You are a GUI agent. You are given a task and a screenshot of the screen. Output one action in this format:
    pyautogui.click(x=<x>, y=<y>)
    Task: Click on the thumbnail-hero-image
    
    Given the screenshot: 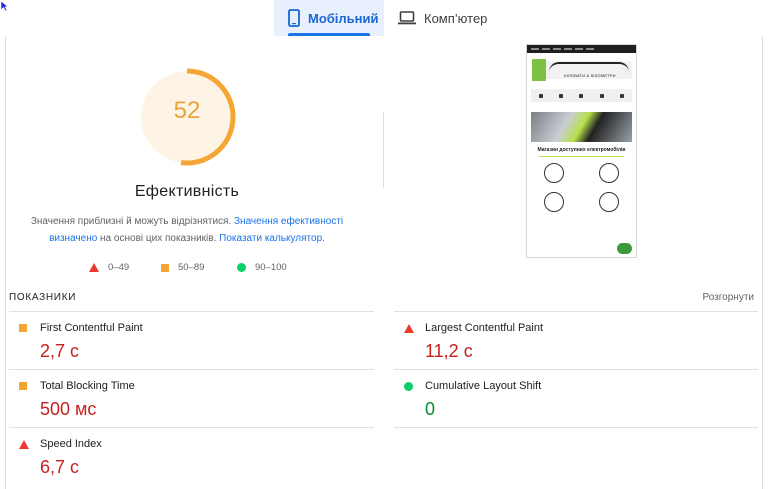 What is the action you would take?
    pyautogui.click(x=581, y=127)
    